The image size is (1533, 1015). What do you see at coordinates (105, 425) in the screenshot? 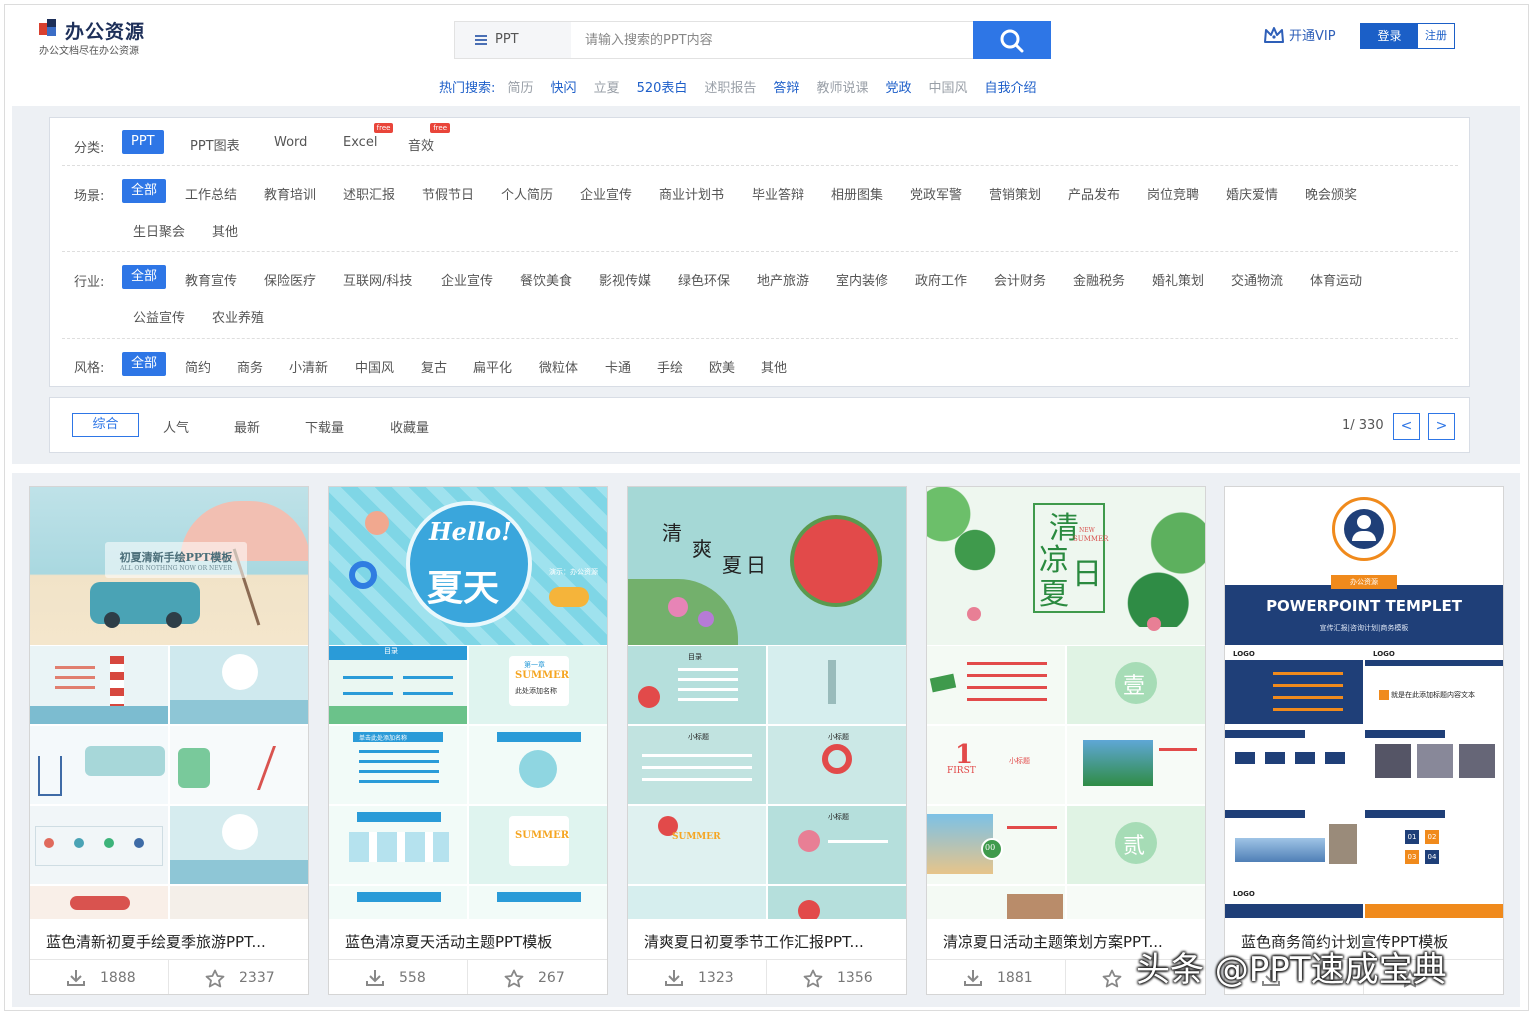
I see `sort-option: 综合` at bounding box center [105, 425].